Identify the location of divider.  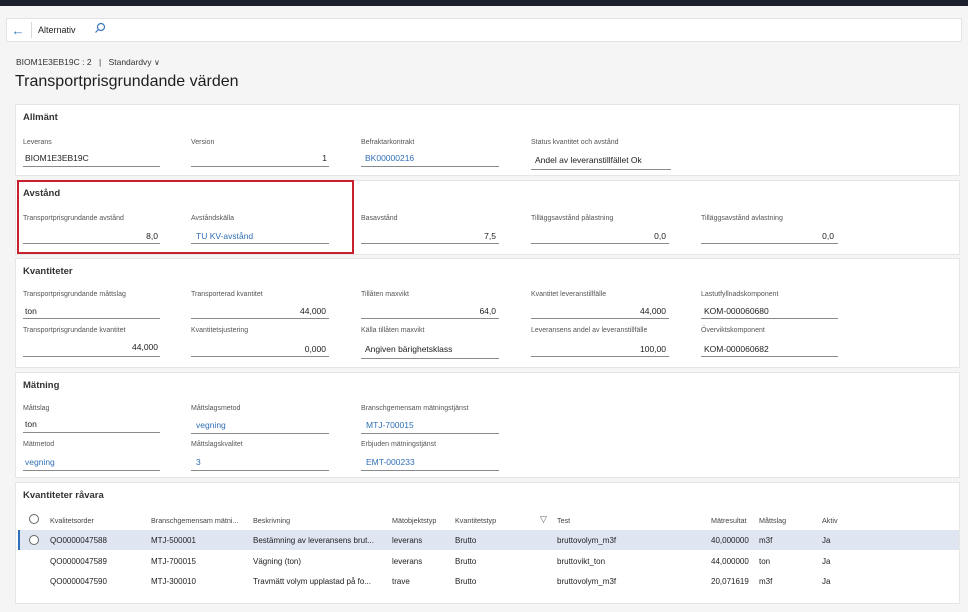
(31, 30).